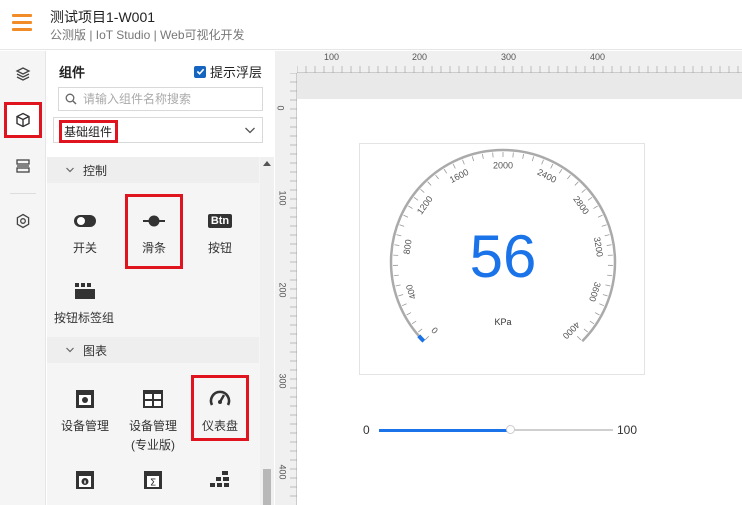 The height and width of the screenshot is (505, 742). I want to click on sum-card-icon: Σ, so click(153, 480).